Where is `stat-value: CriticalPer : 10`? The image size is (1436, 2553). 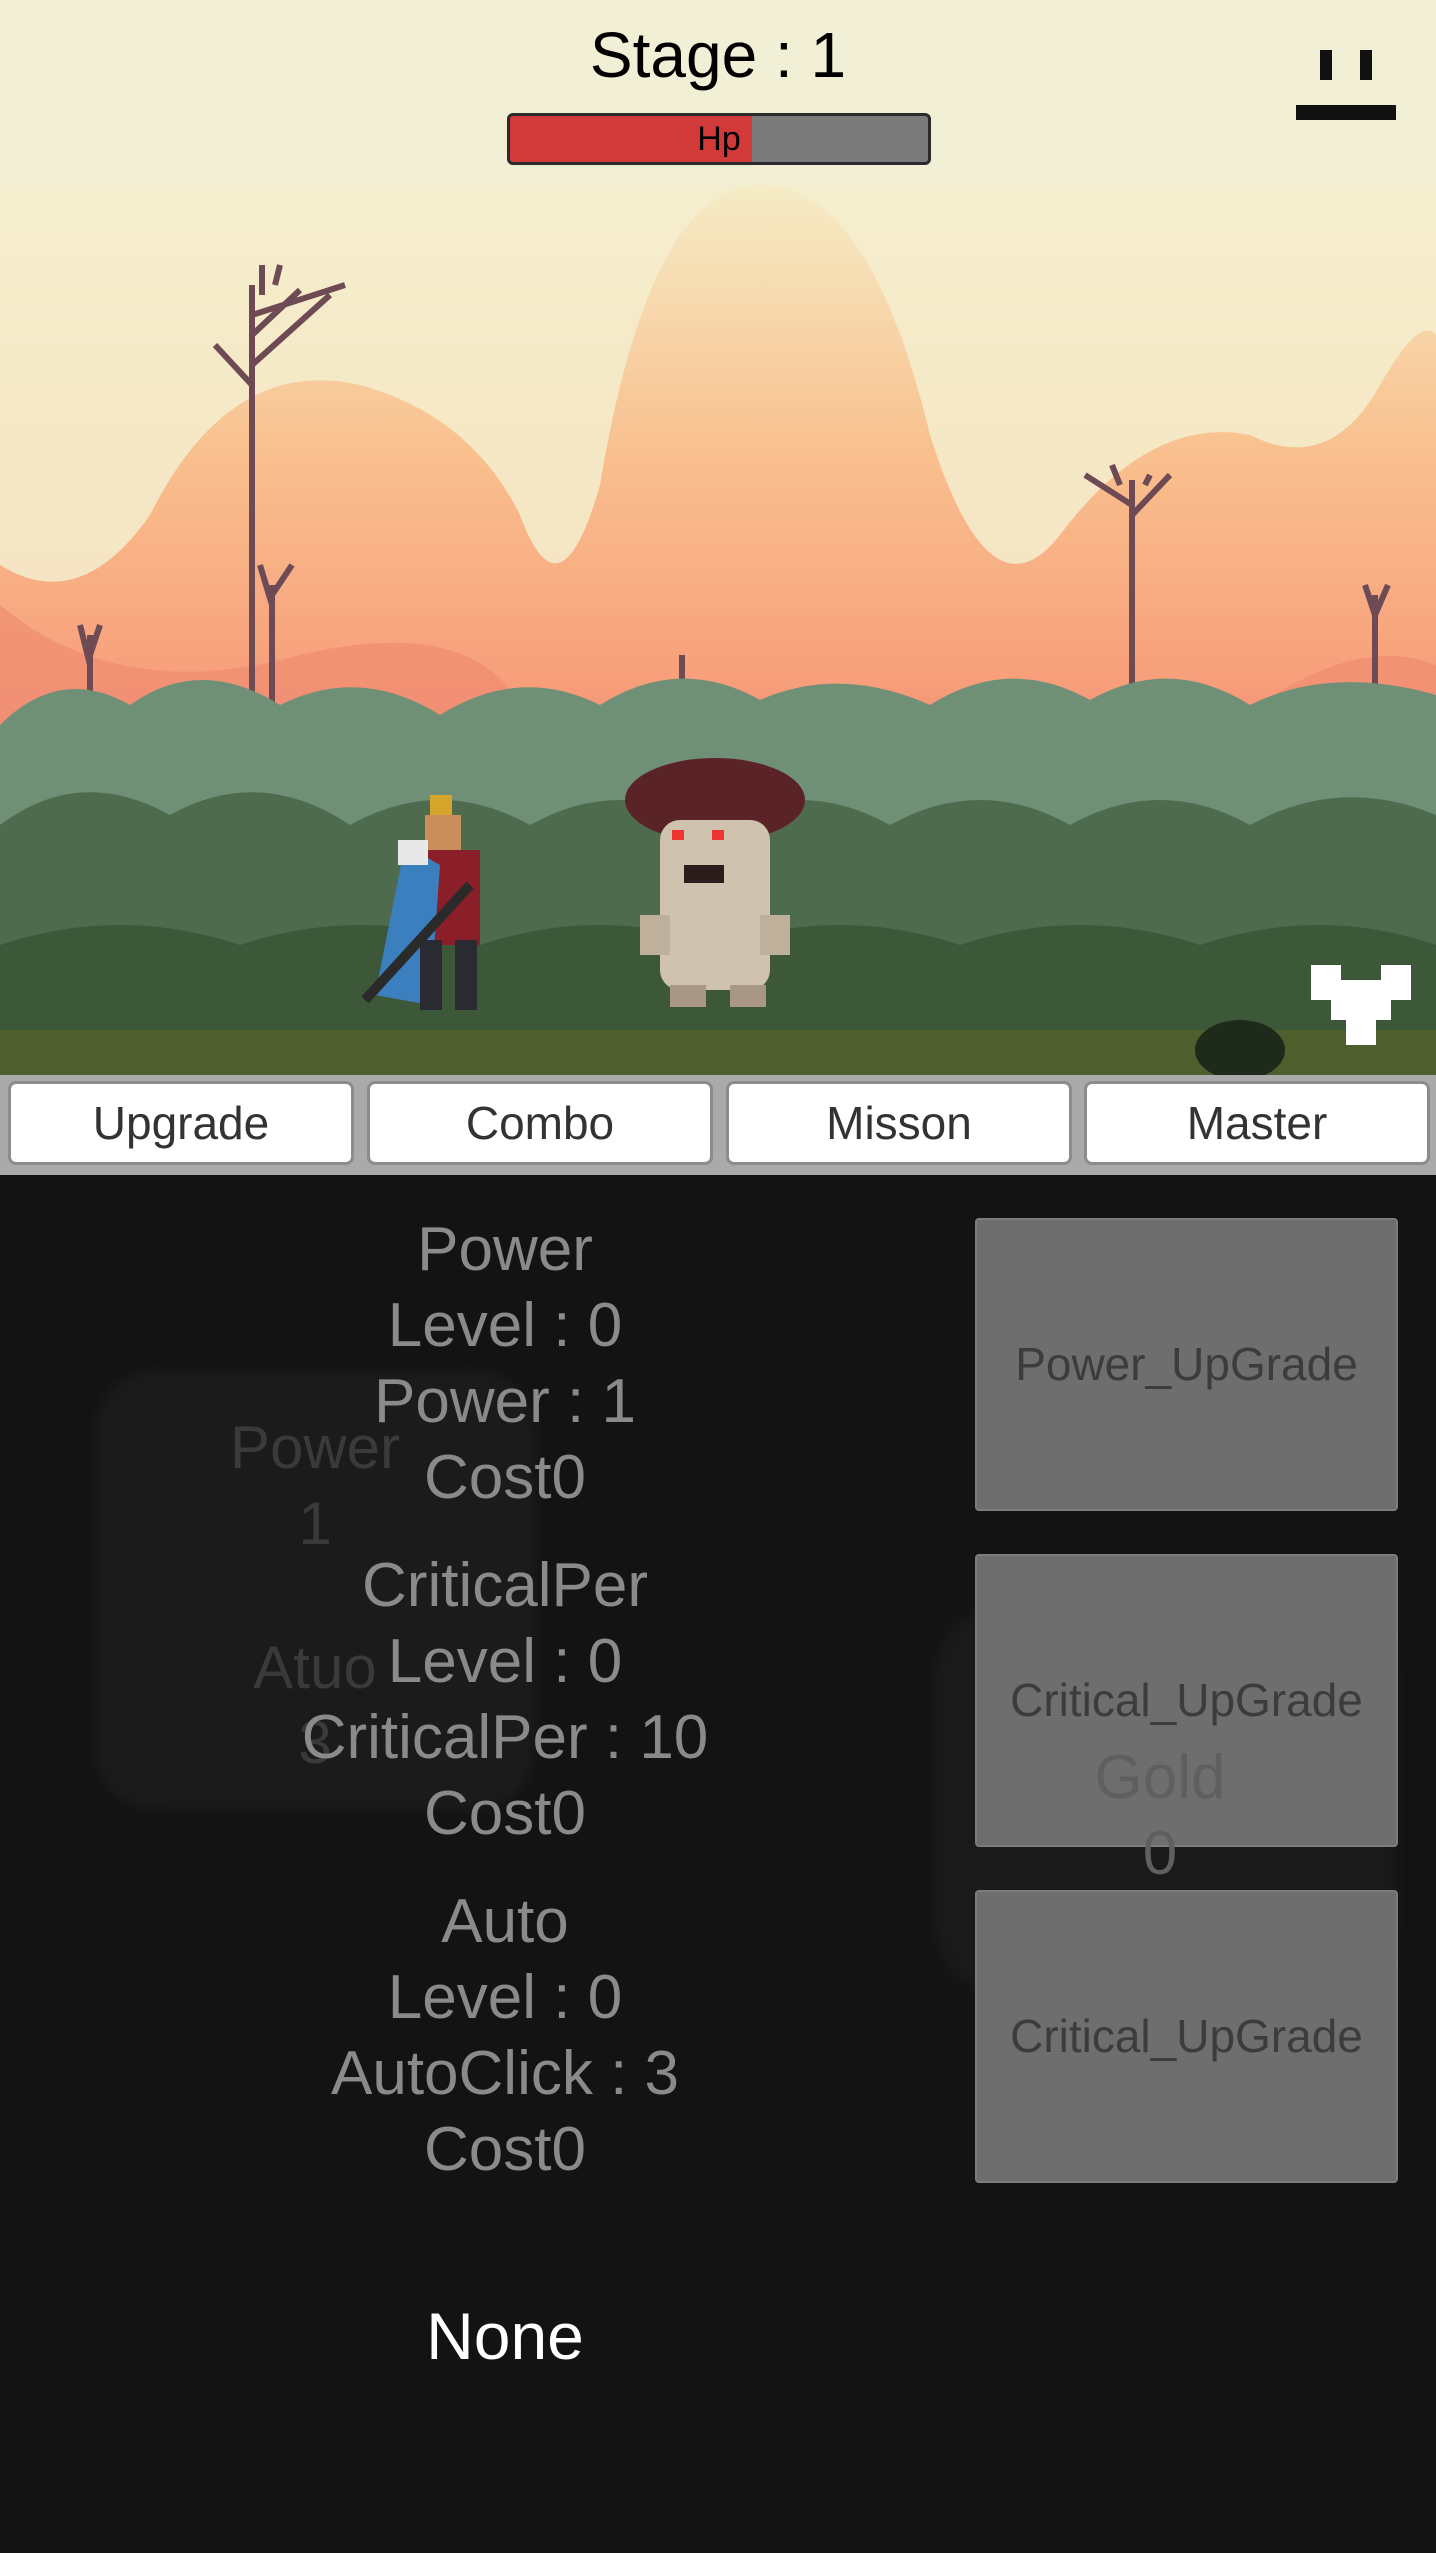 stat-value: CriticalPer : 10 is located at coordinates (505, 1737).